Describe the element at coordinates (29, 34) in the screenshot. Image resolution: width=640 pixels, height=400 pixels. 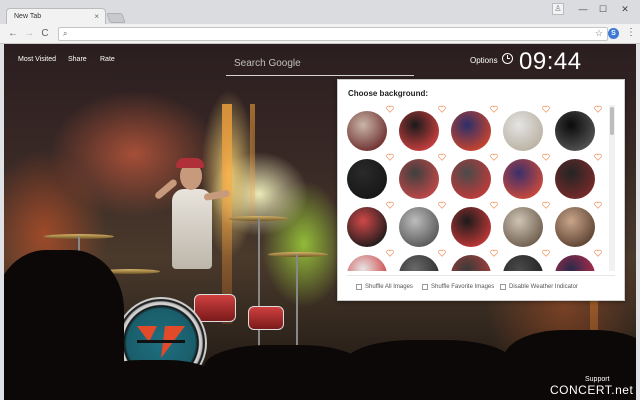
I see `forward-icon: →` at that location.